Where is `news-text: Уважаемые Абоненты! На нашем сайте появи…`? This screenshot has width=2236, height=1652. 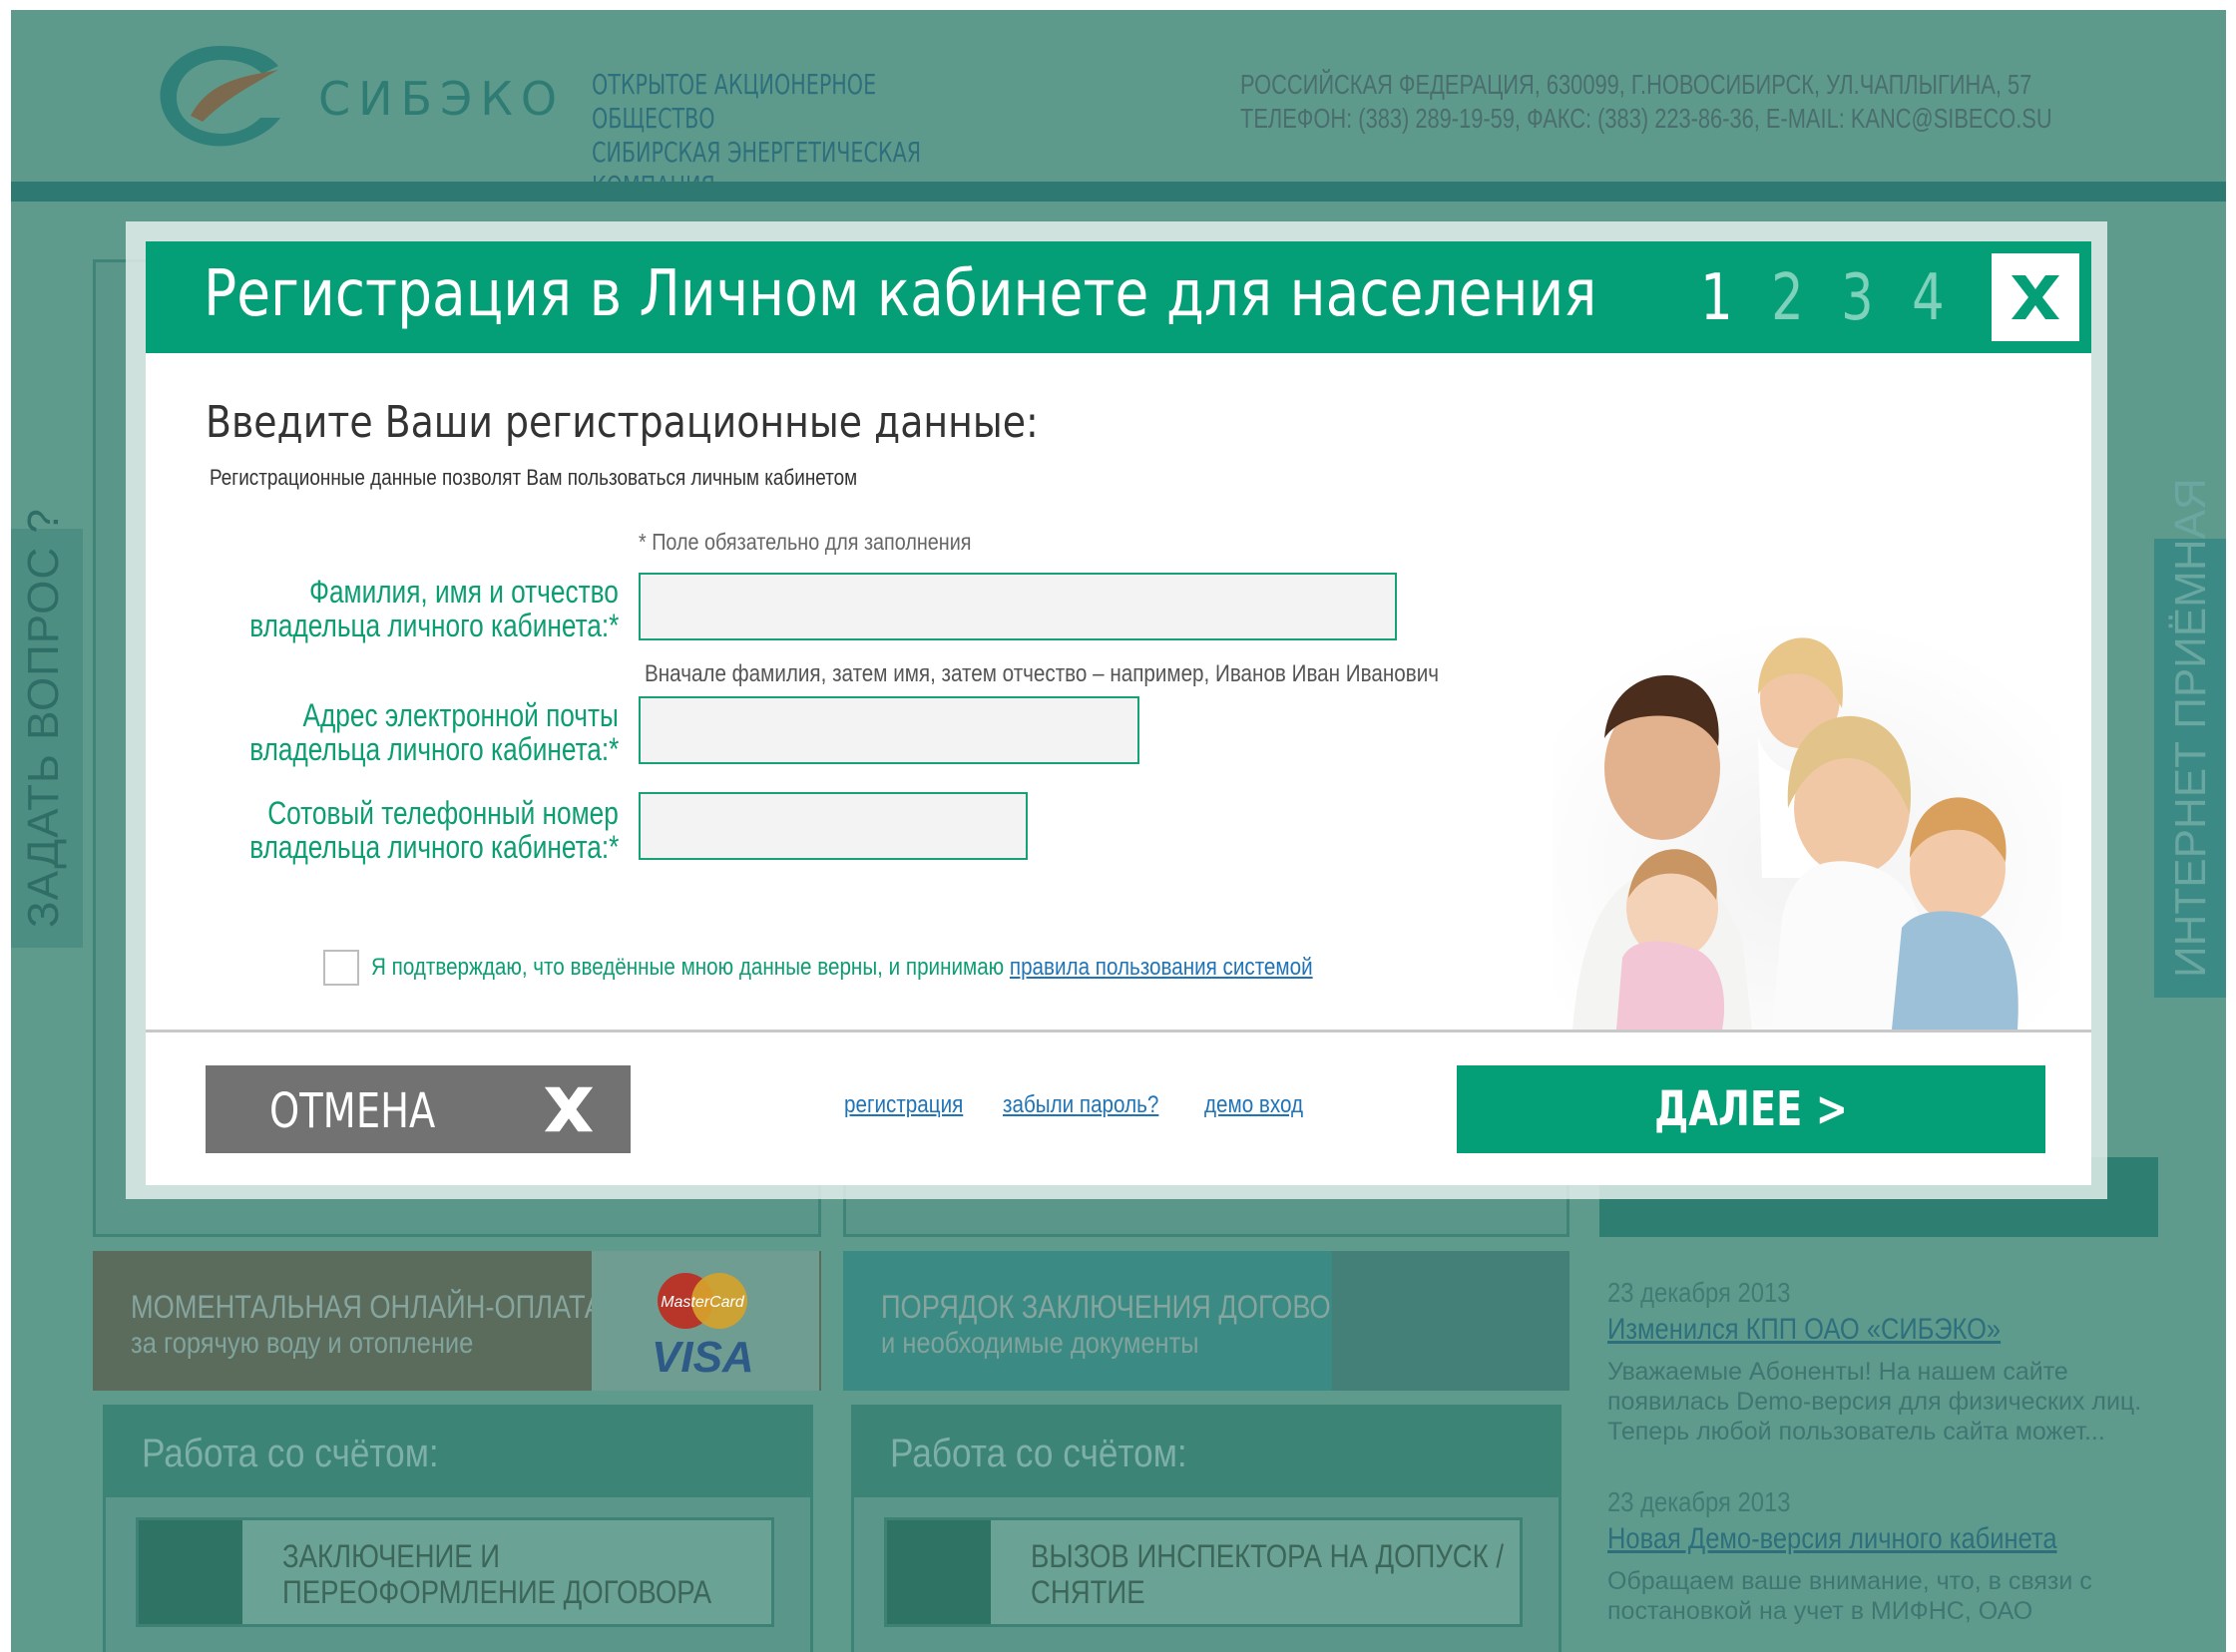
news-text: Уважаемые Абоненты! На нашем сайте появи… is located at coordinates (1874, 1402).